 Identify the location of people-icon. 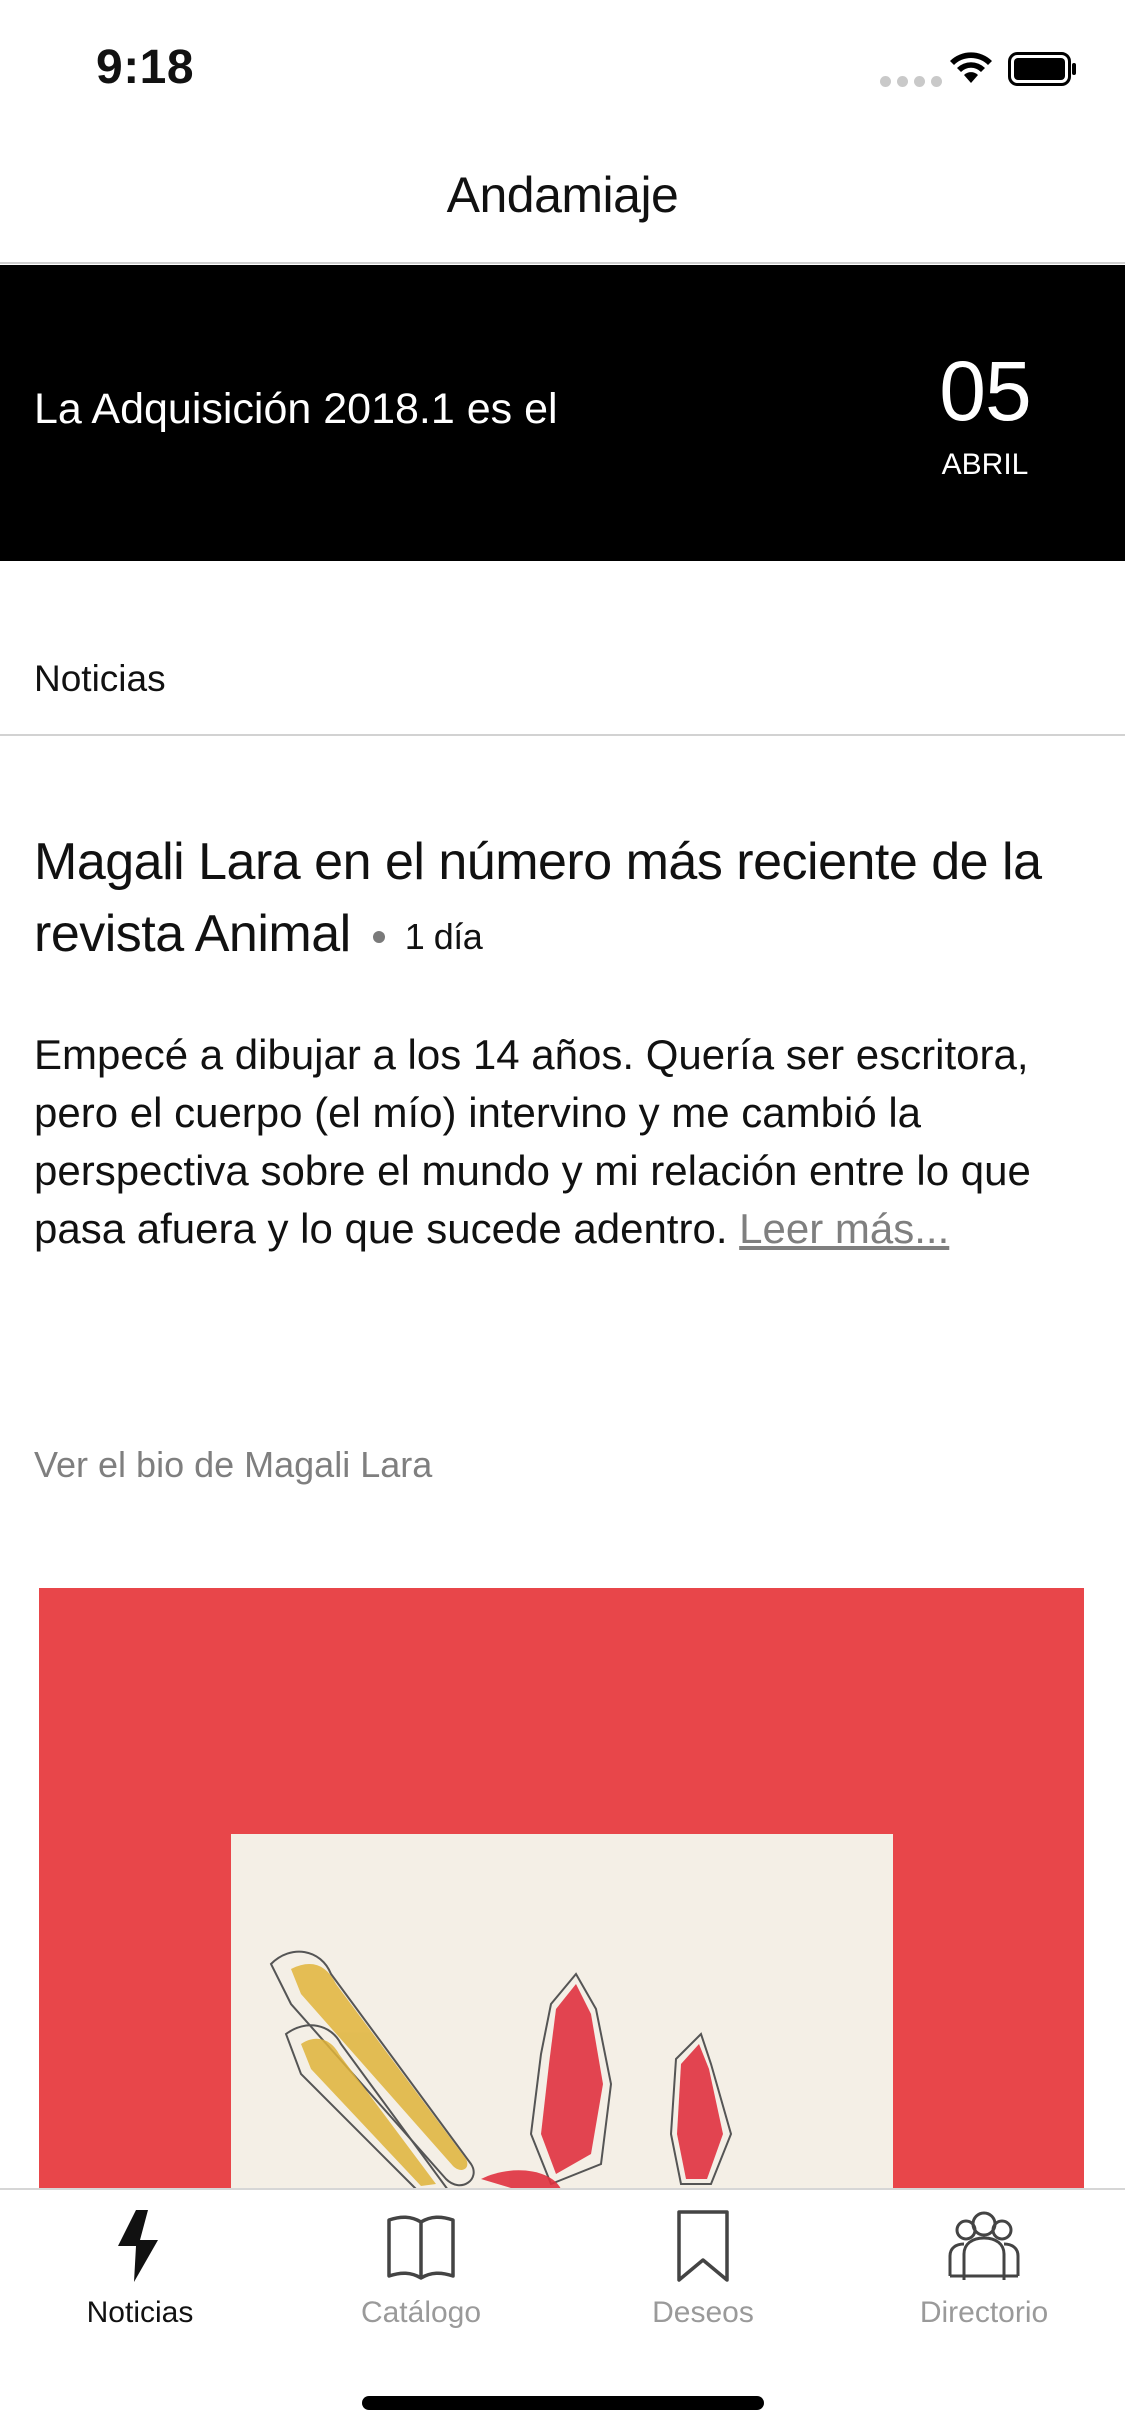
(984, 2245).